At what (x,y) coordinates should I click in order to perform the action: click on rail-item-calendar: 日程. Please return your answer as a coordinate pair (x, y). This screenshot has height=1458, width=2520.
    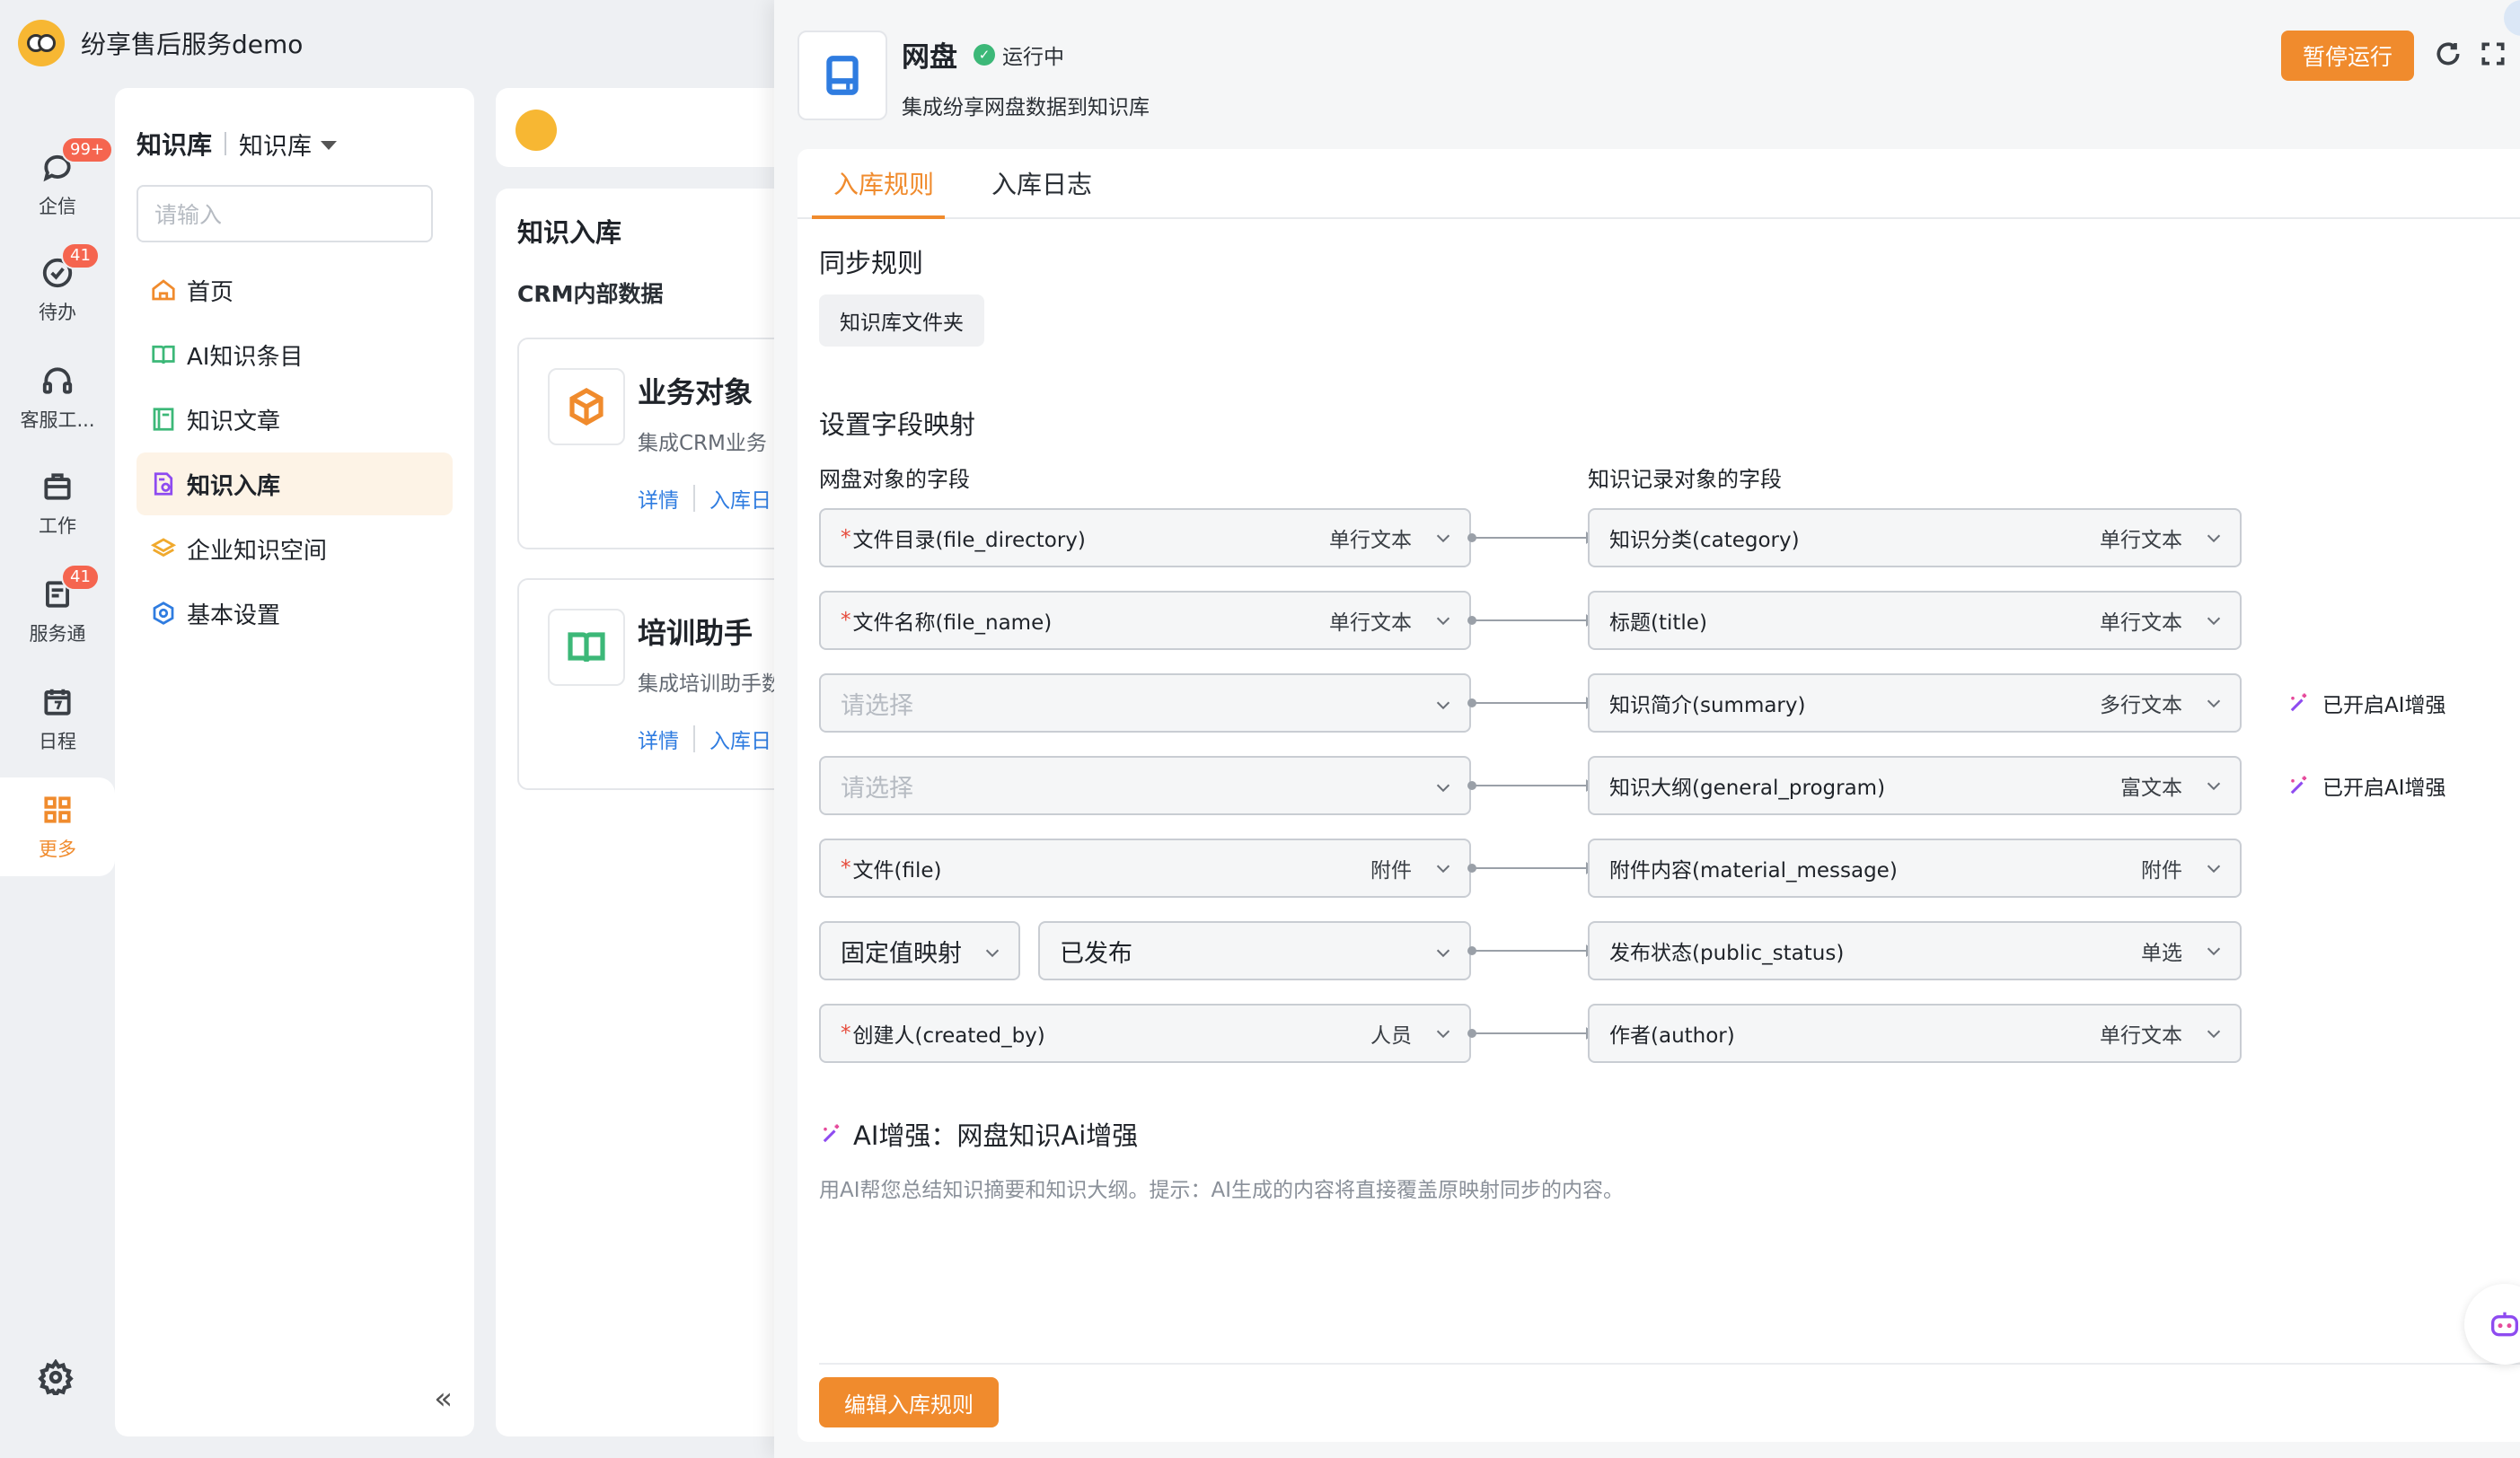
    Looking at the image, I should click on (58, 719).